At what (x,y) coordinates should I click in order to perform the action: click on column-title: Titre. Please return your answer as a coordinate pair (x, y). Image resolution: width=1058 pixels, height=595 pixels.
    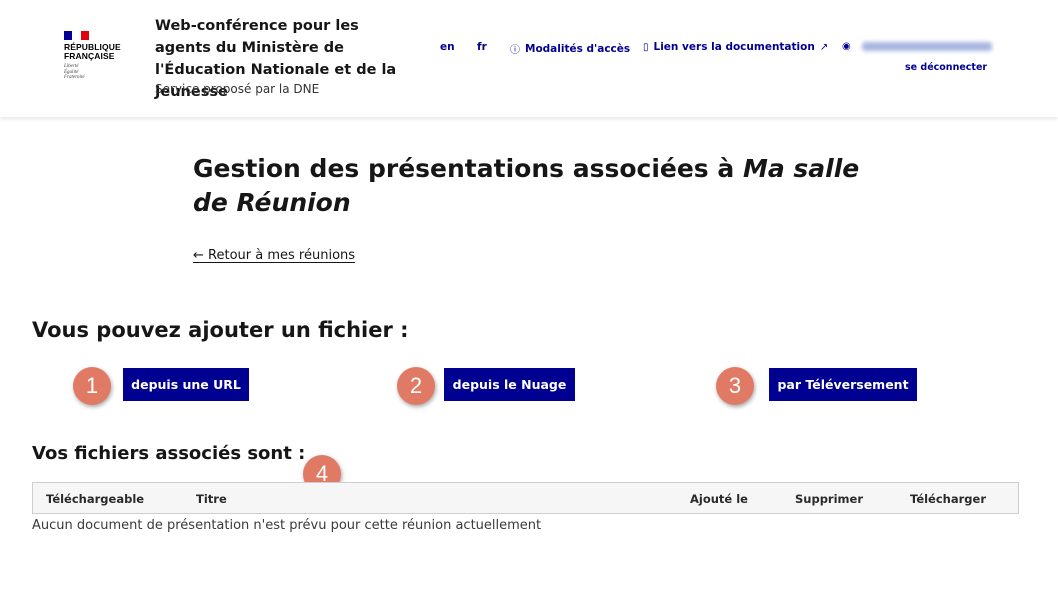
    Looking at the image, I should click on (211, 499).